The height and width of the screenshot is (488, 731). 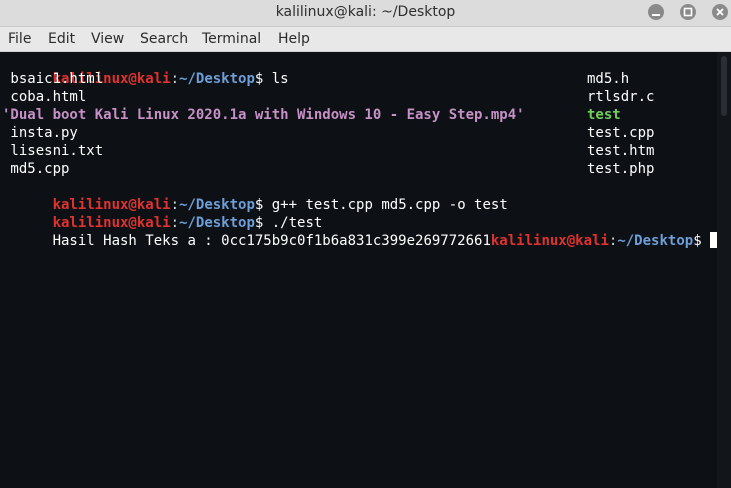 What do you see at coordinates (36, 169) in the screenshot?
I see `file-entry: md5.cpp` at bounding box center [36, 169].